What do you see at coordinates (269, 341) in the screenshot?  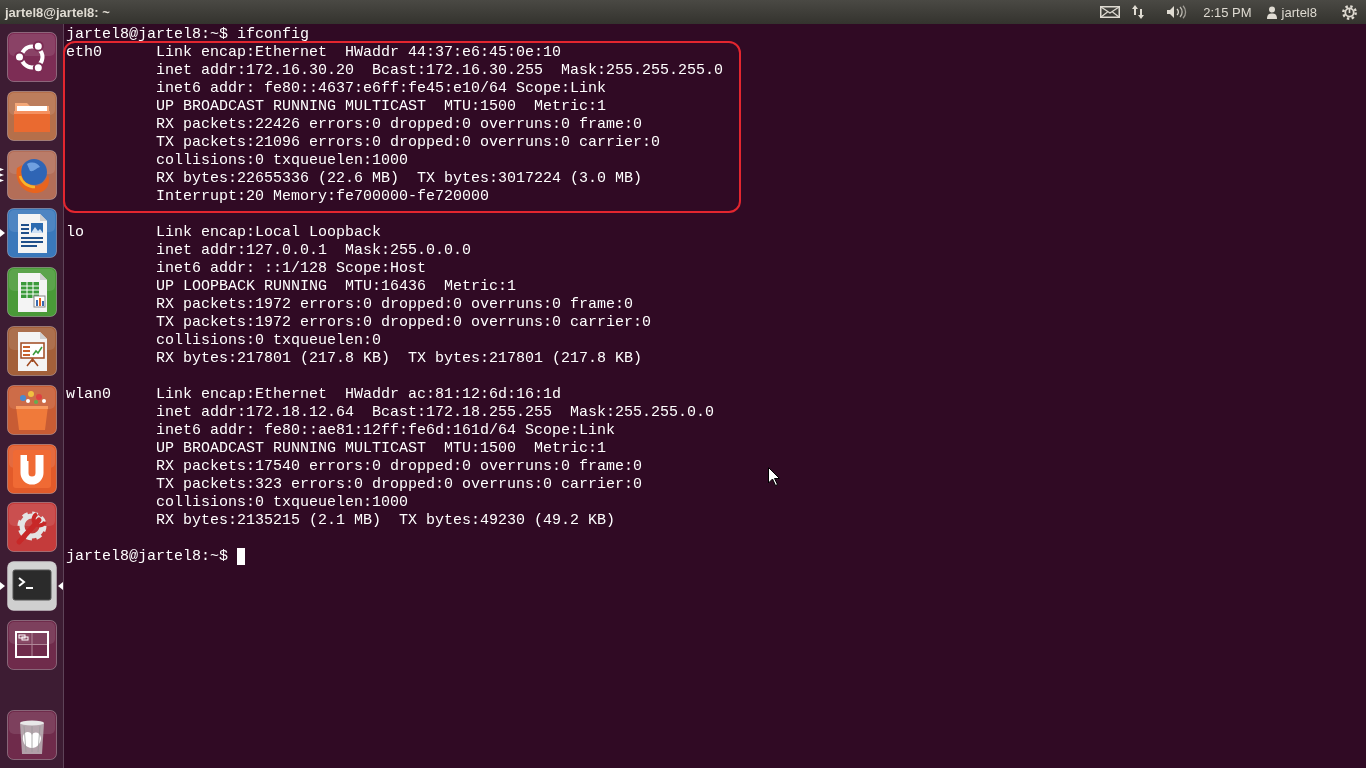 I see `output-line: collisions:0 txqueuelen:0` at bounding box center [269, 341].